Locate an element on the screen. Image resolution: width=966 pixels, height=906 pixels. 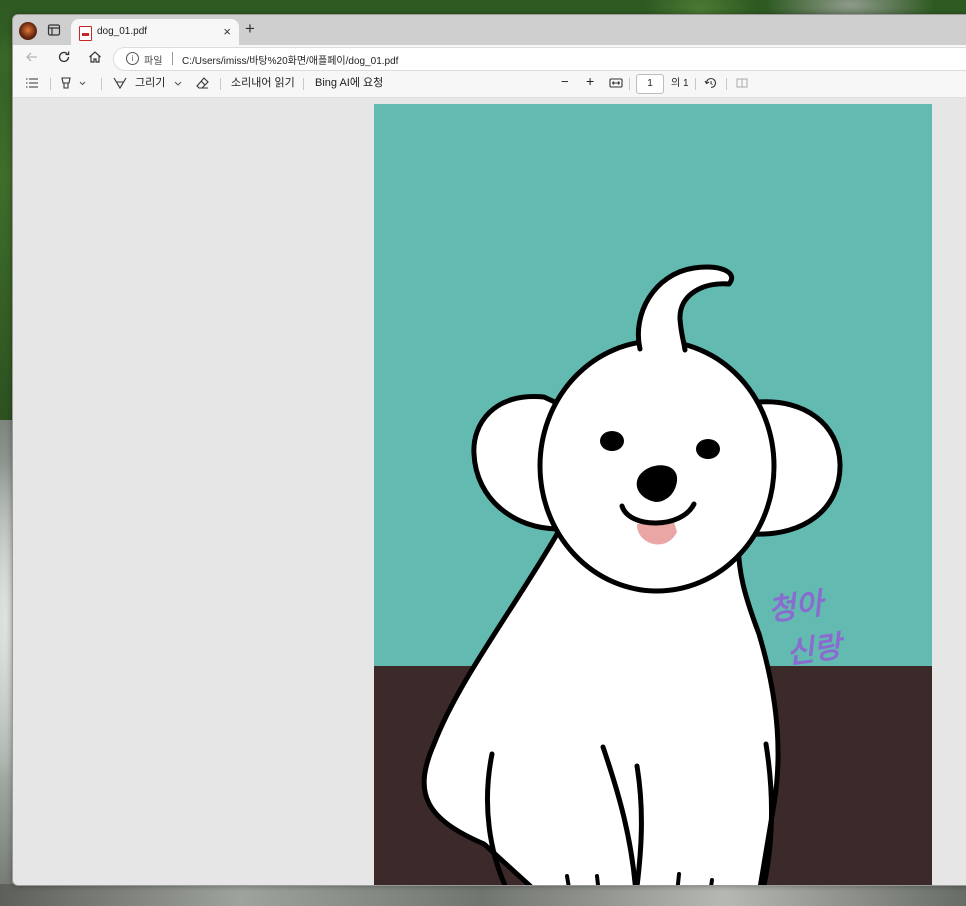
tab-close-button: × is located at coordinates (227, 31).